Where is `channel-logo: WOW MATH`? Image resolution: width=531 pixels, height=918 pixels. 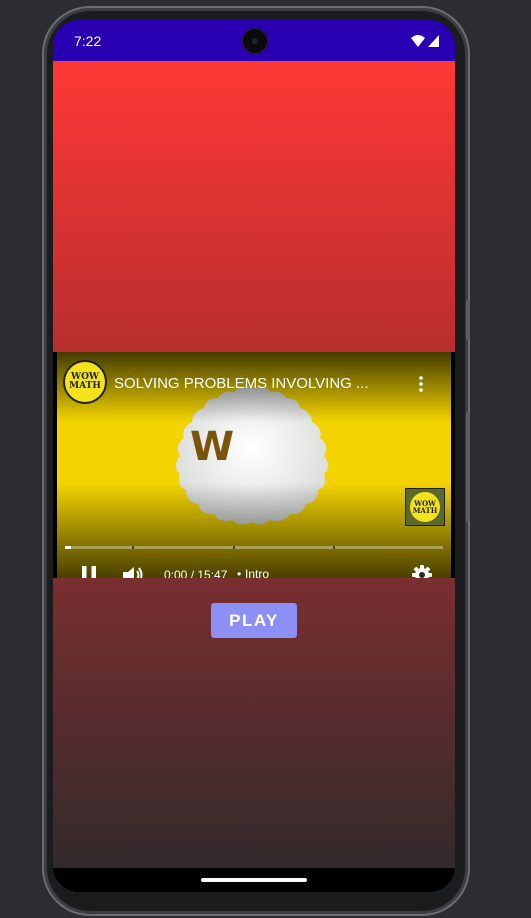
channel-logo: WOW MATH is located at coordinates (85, 382).